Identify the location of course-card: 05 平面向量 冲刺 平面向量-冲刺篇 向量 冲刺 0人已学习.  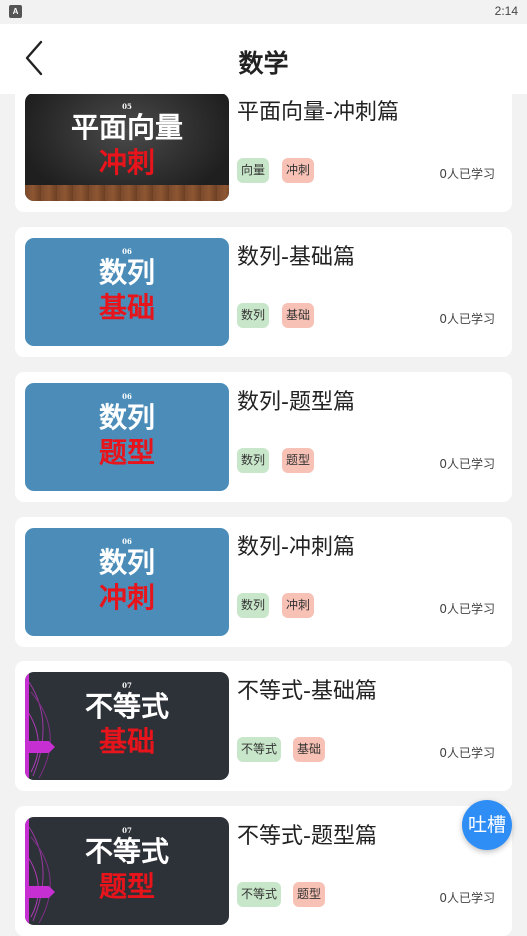
(263, 153).